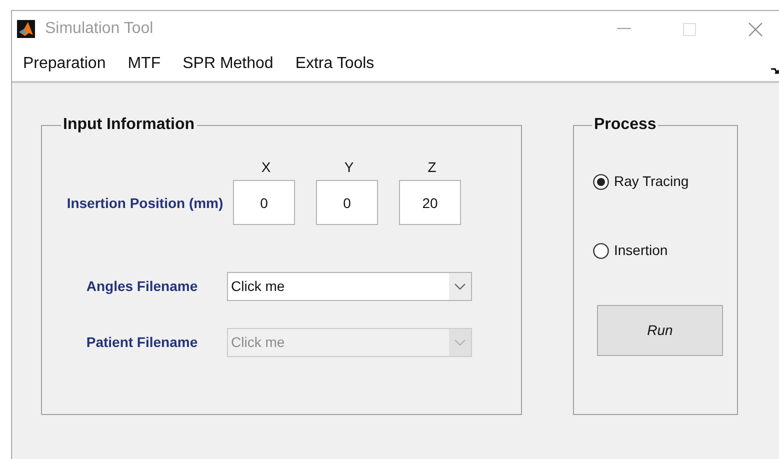 The width and height of the screenshot is (779, 459). I want to click on panel-title: Input Information, so click(129, 125).